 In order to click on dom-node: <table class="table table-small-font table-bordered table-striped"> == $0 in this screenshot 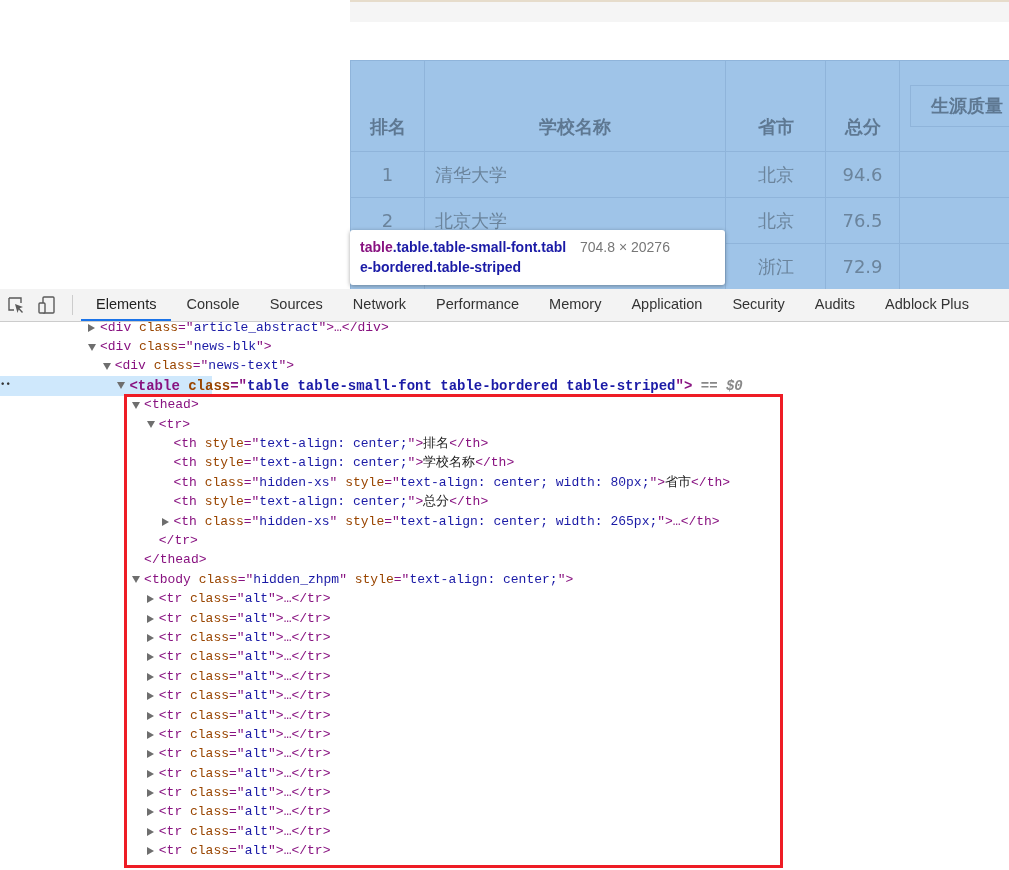, I will do `click(436, 385)`.